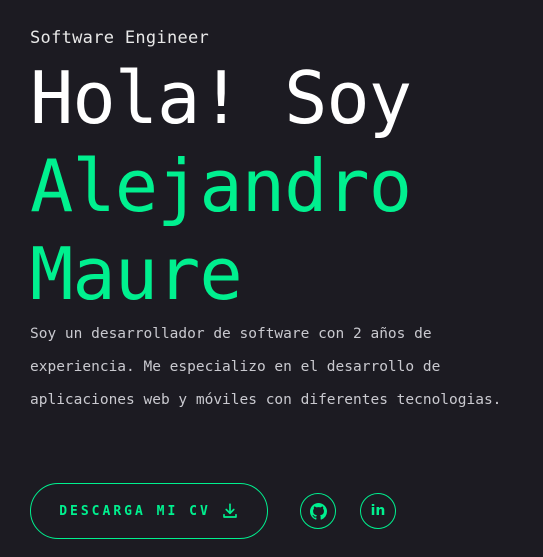 The width and height of the screenshot is (543, 557). What do you see at coordinates (136, 274) in the screenshot?
I see `name-last: Maure` at bounding box center [136, 274].